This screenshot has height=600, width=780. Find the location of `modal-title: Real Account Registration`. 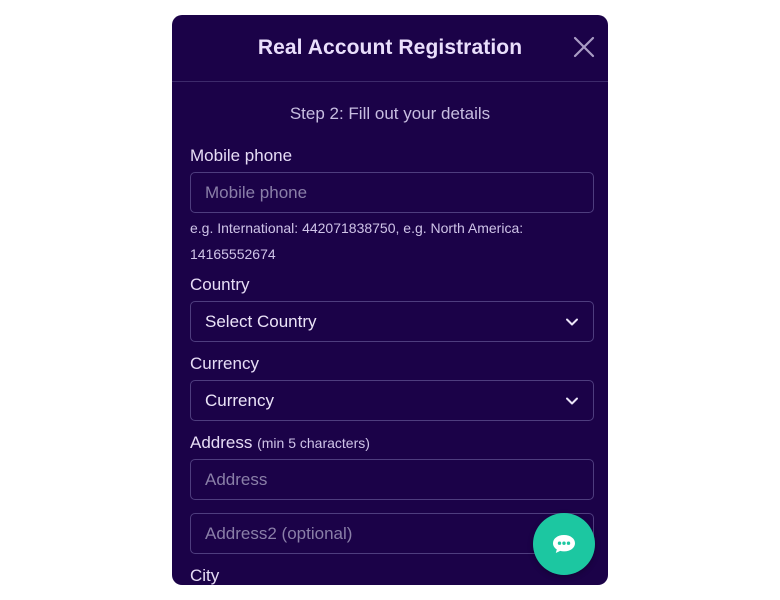

modal-title: Real Account Registration is located at coordinates (390, 47).